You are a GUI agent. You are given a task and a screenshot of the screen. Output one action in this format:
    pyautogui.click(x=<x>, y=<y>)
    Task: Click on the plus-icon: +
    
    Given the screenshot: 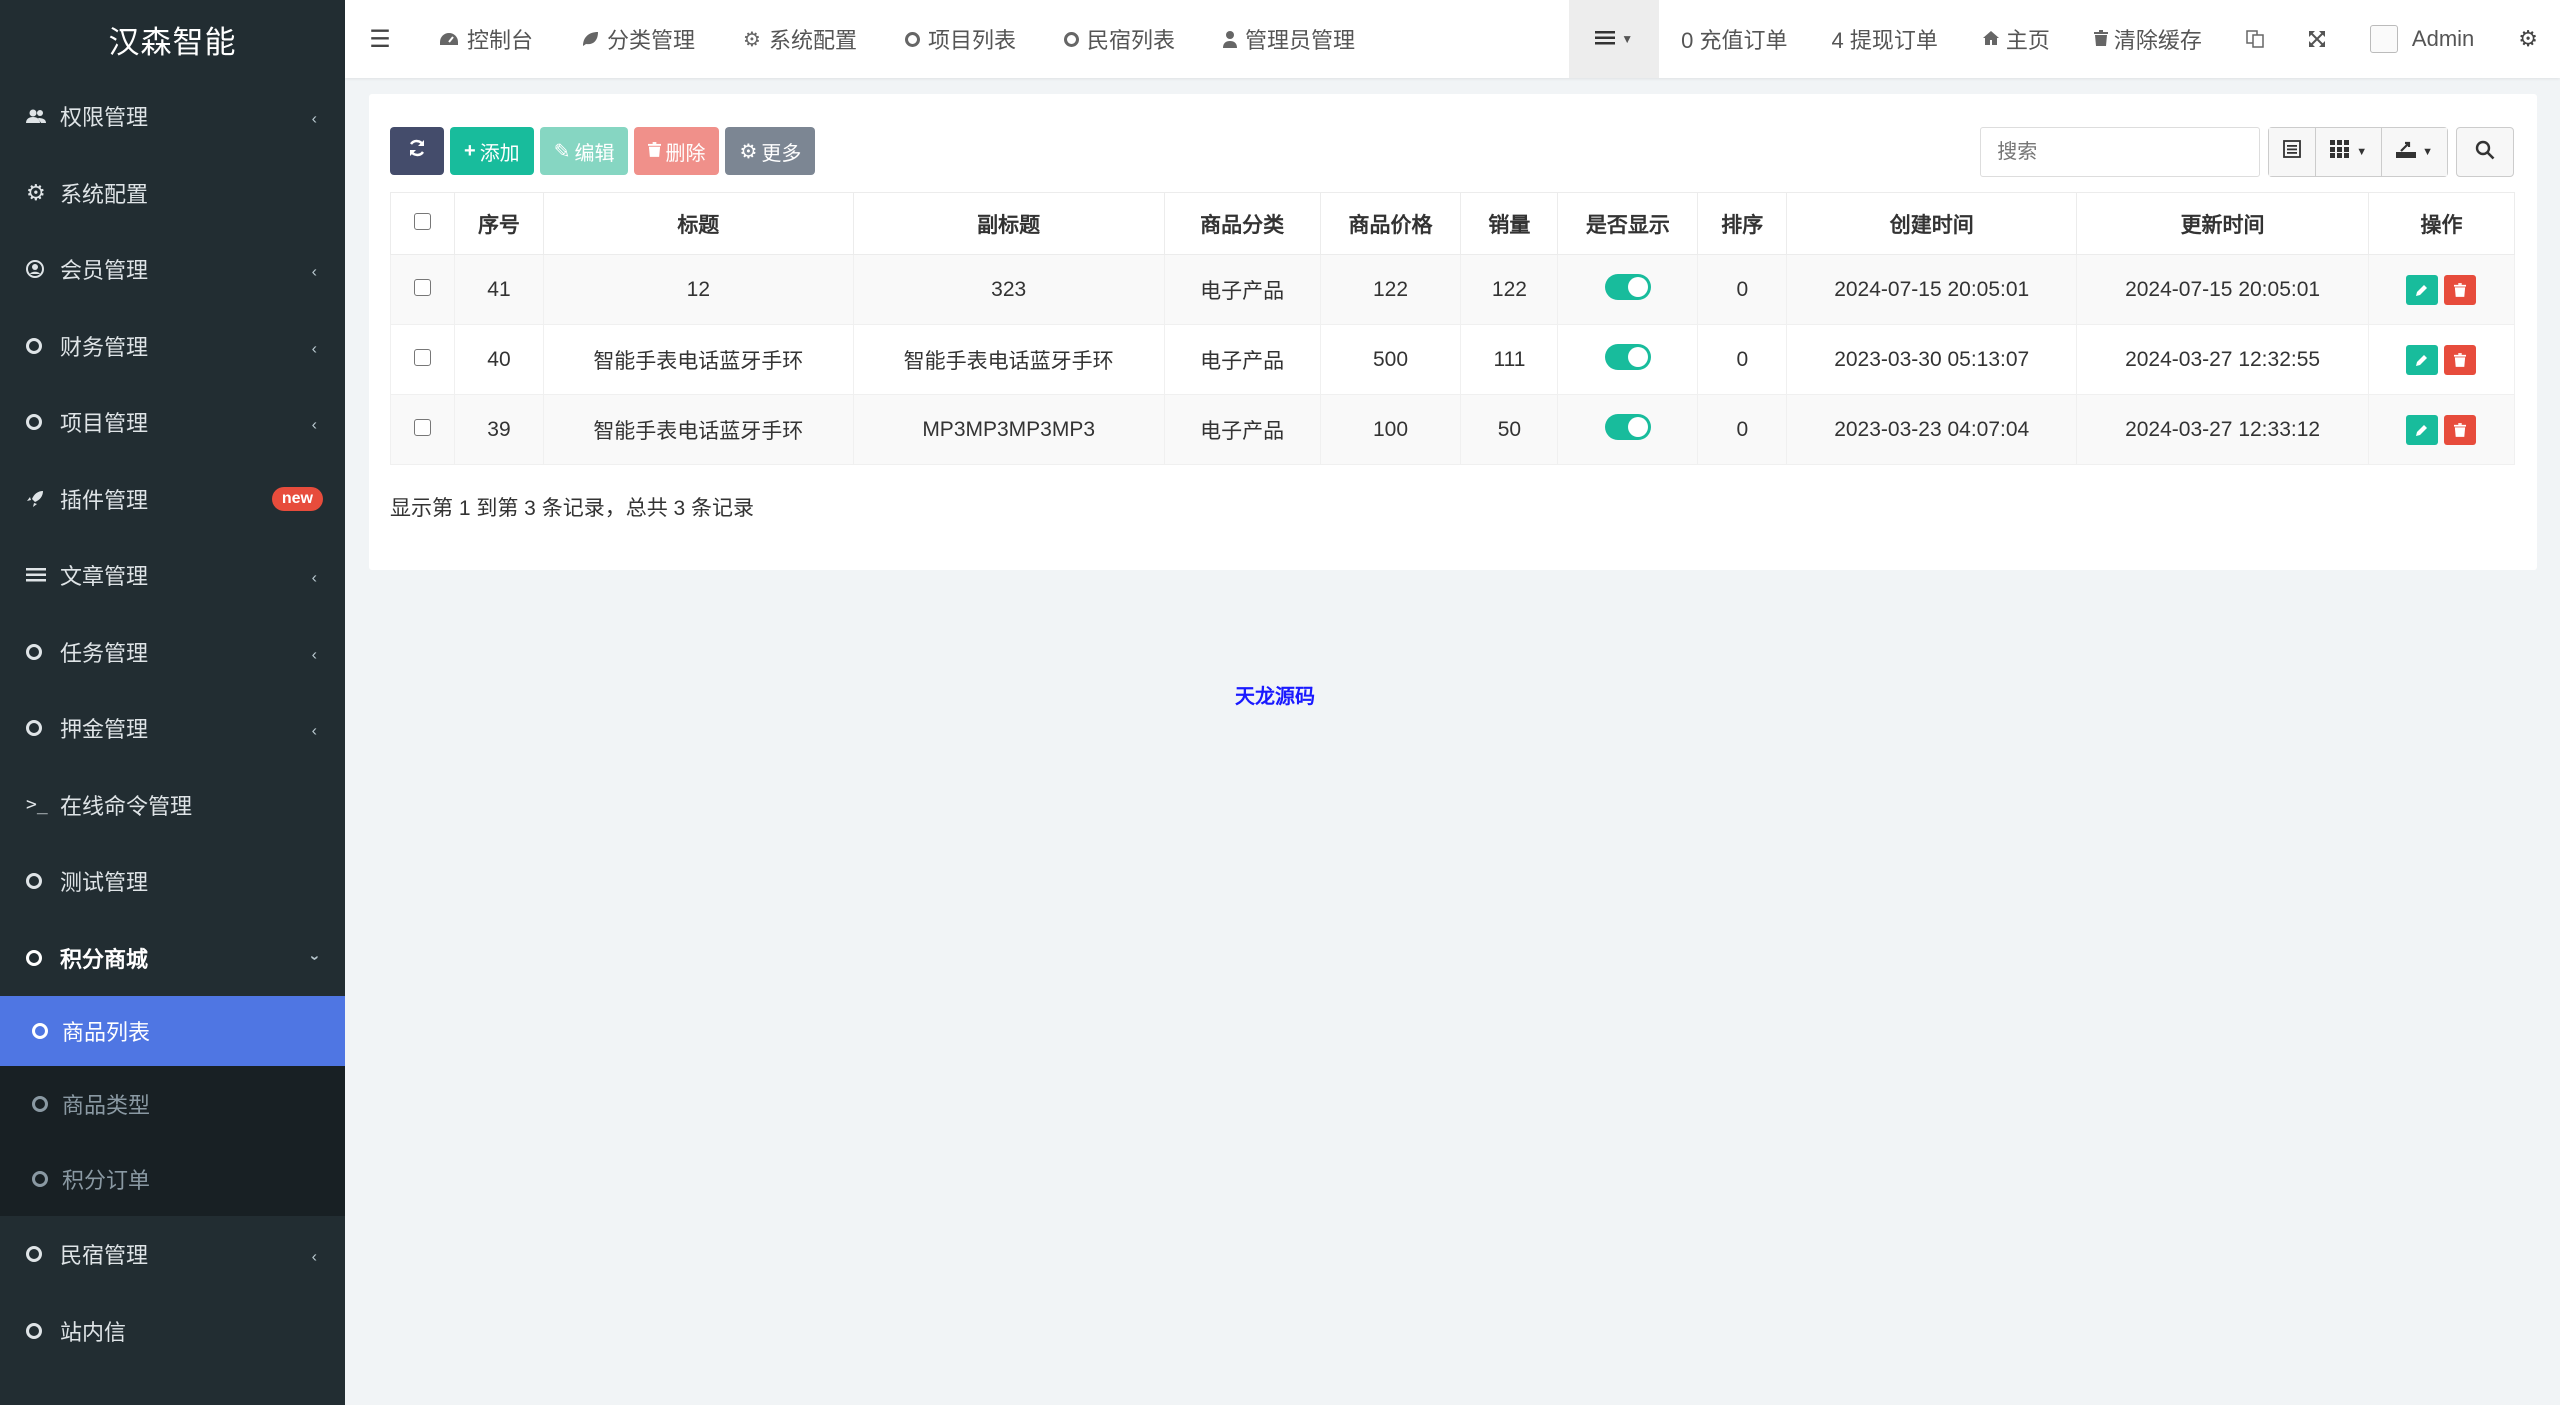 What is the action you would take?
    pyautogui.click(x=470, y=151)
    